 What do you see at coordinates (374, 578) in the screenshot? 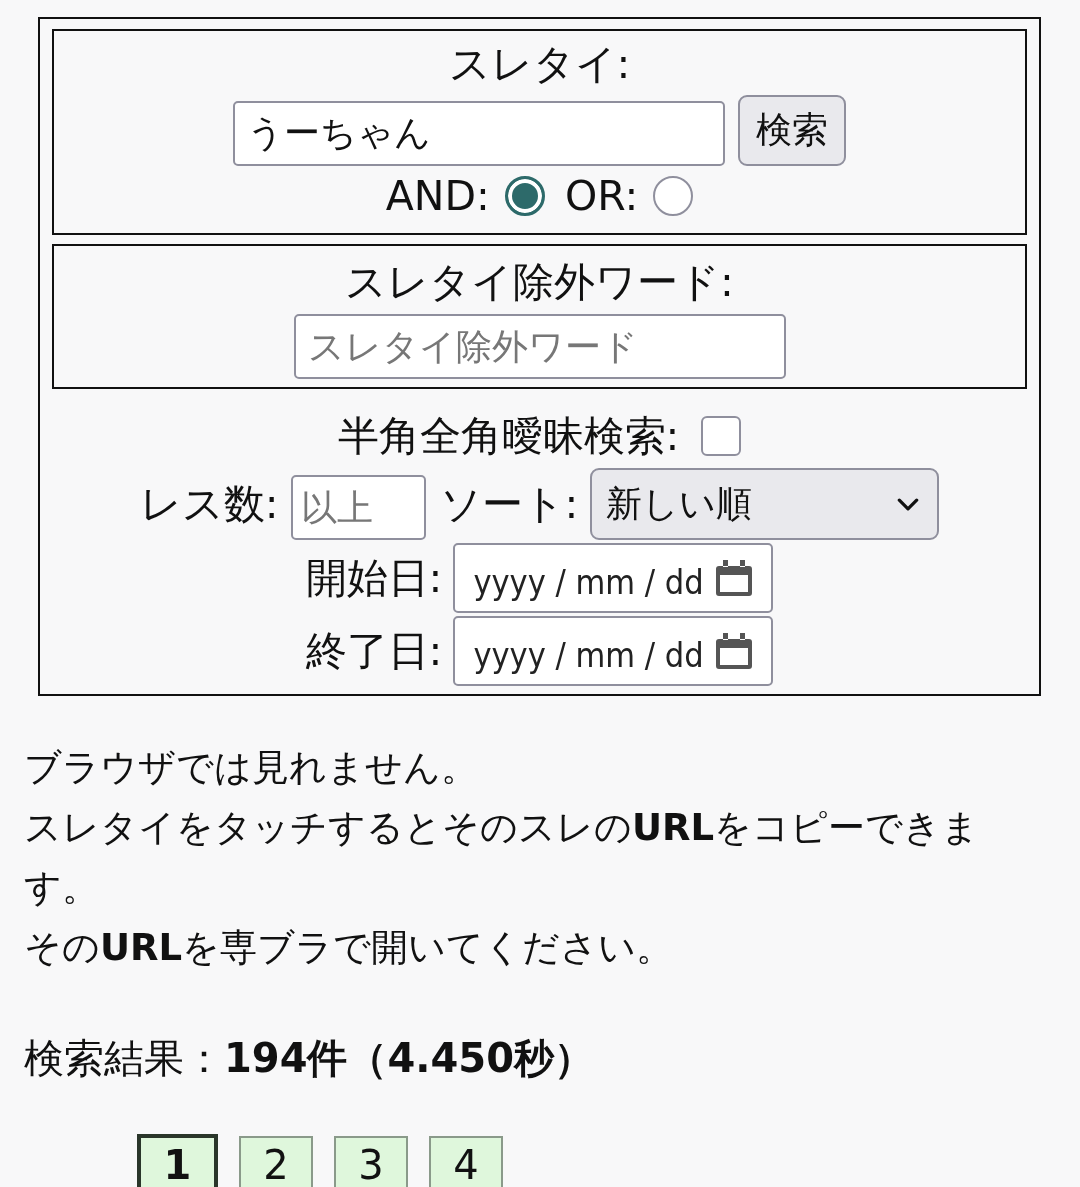
I see `date-label: 開始日:` at bounding box center [374, 578].